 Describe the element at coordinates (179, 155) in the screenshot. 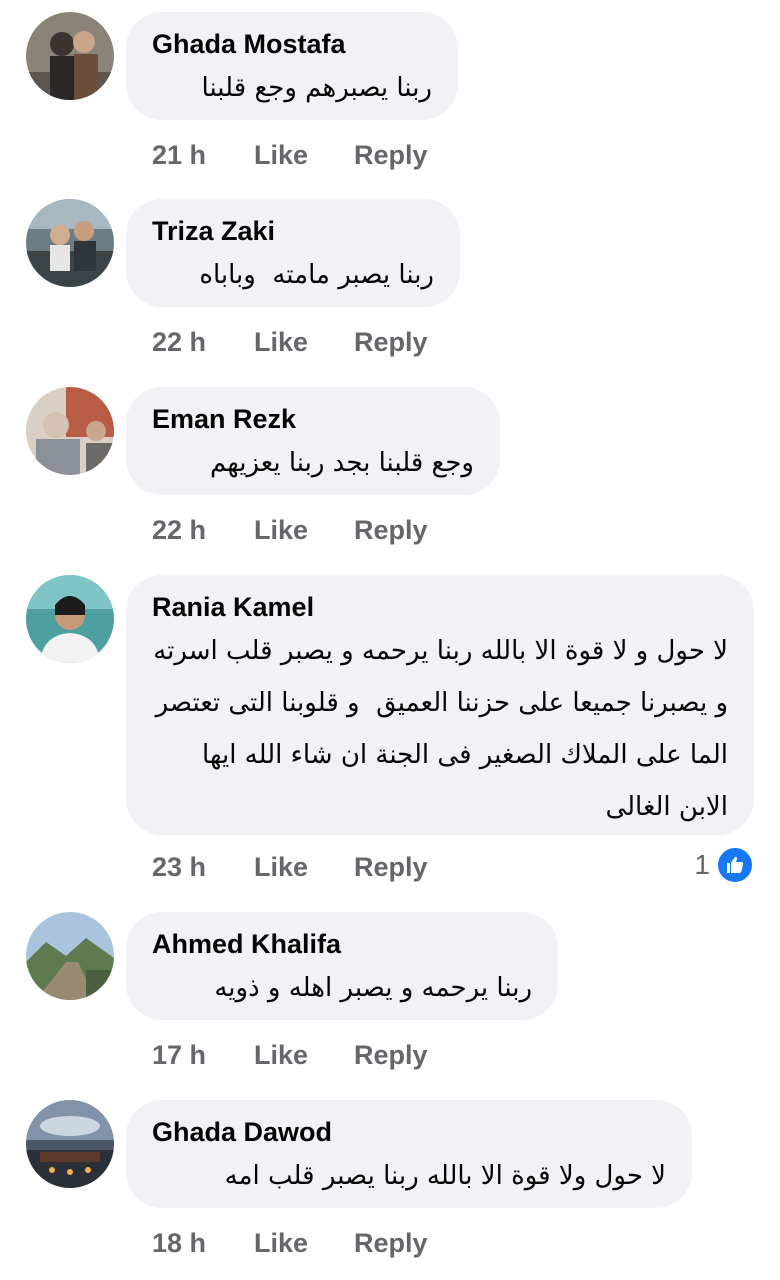

I see `comment-timestamp: 21 h` at that location.